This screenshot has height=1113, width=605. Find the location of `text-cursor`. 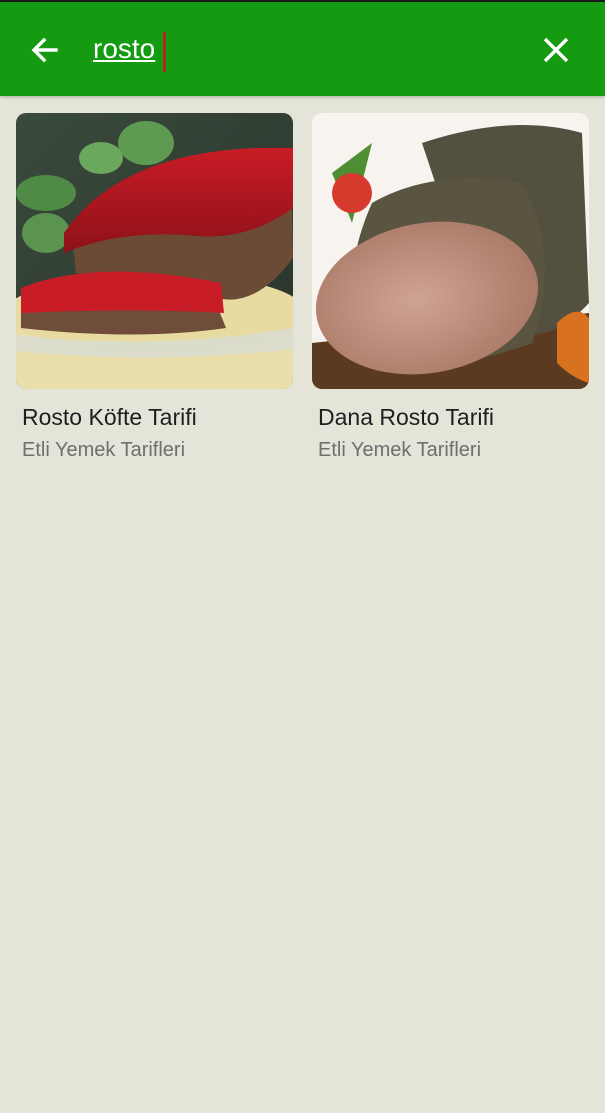

text-cursor is located at coordinates (164, 52).